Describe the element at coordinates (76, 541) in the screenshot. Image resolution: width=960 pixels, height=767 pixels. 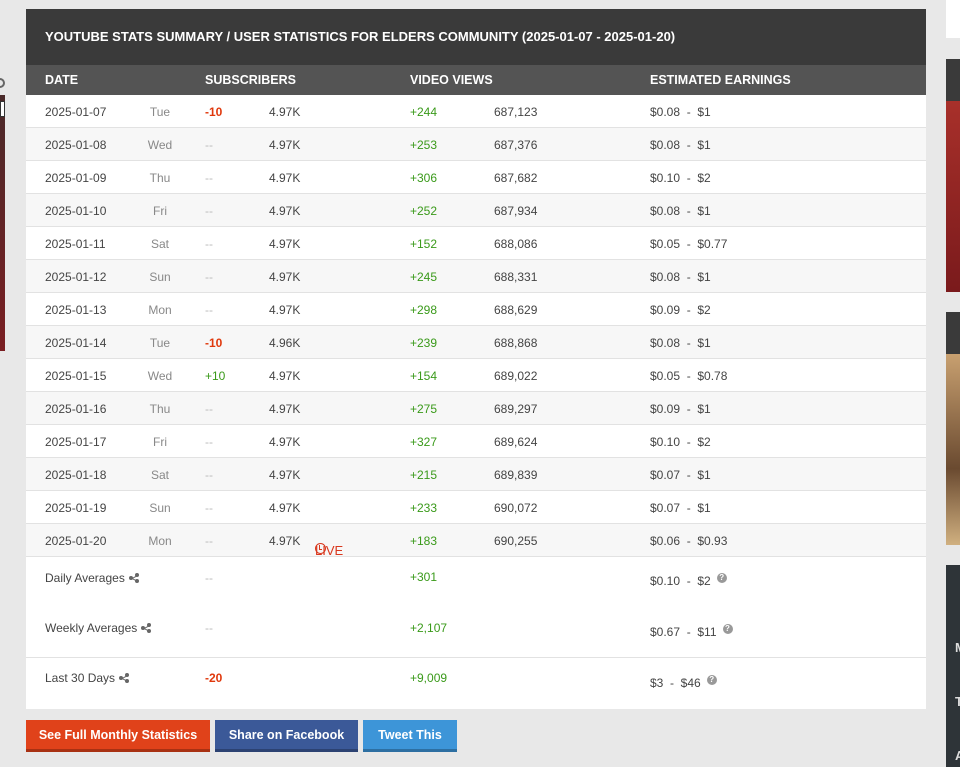
I see `row-date: 2025-01-20` at that location.